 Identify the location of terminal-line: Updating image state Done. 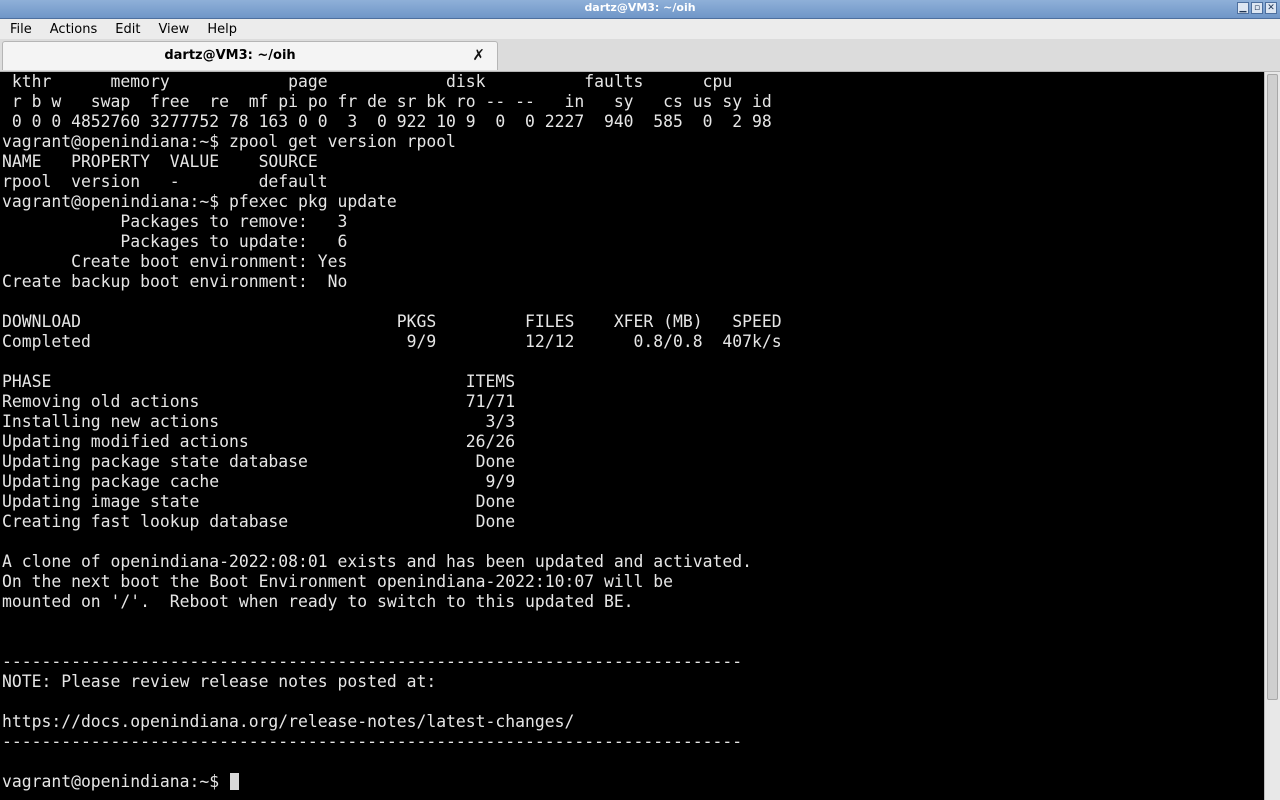
(259, 501).